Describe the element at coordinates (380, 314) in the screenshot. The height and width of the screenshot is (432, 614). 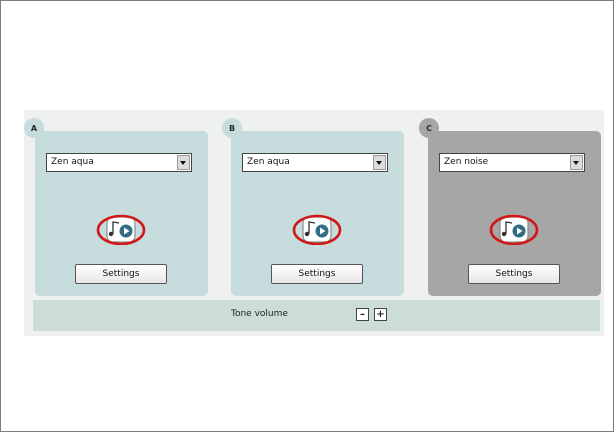
I see `volume-increase-button: +` at that location.